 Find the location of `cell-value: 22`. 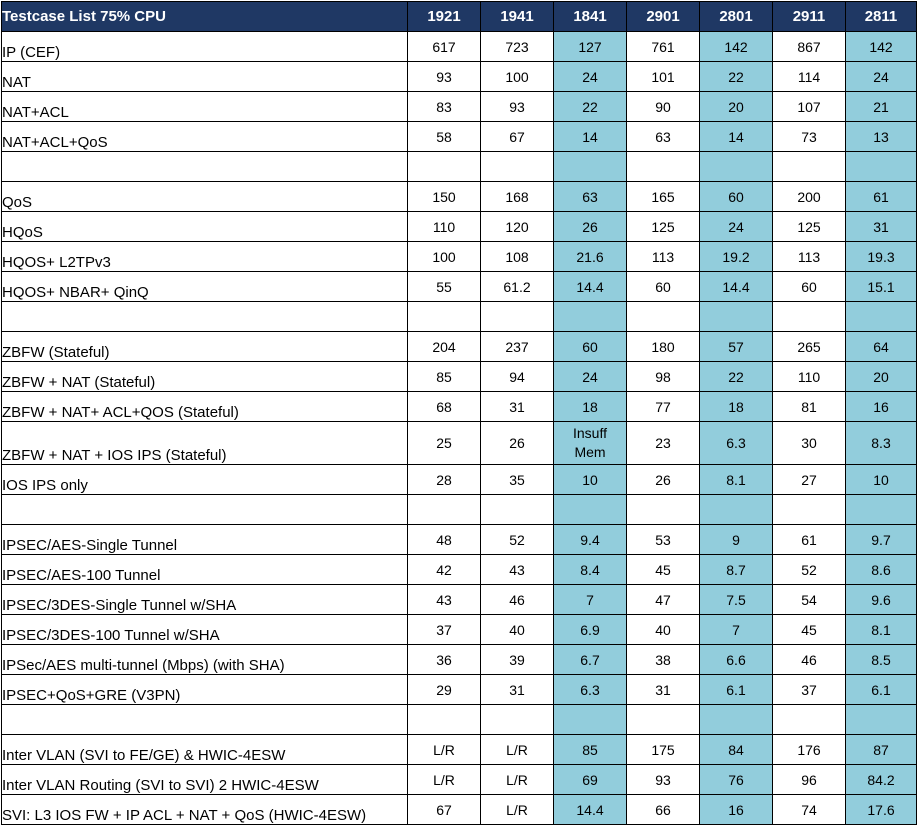

cell-value: 22 is located at coordinates (736, 376).